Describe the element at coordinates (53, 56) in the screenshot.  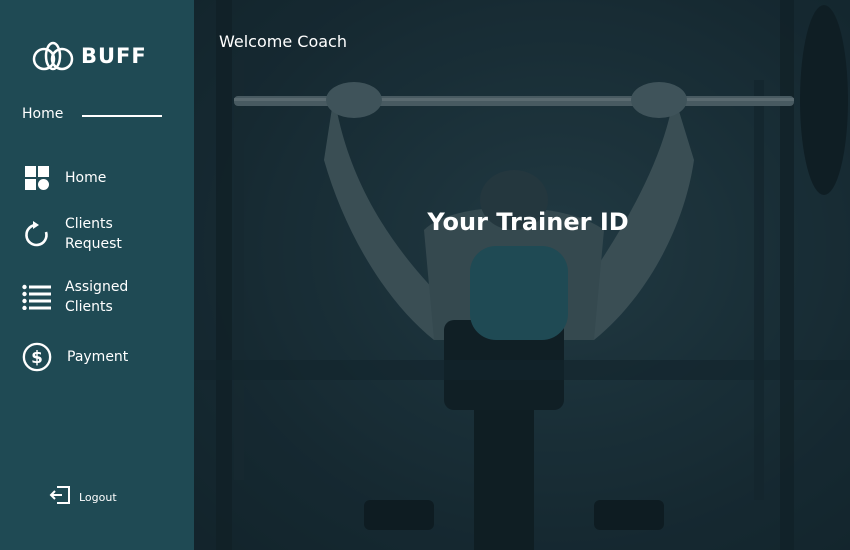
I see `lotus-logo-icon` at that location.